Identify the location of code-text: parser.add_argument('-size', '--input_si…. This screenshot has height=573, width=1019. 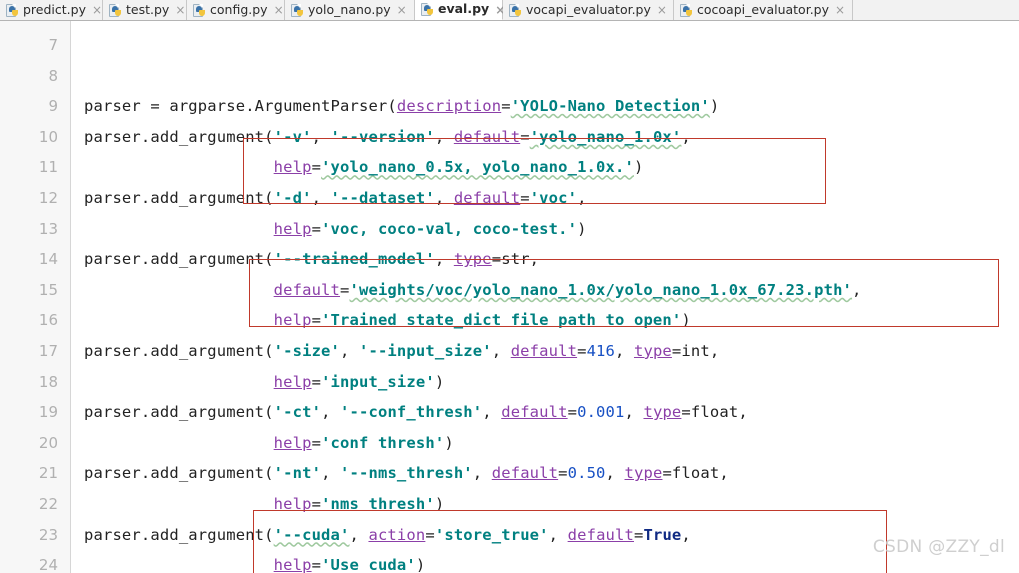
(401, 351).